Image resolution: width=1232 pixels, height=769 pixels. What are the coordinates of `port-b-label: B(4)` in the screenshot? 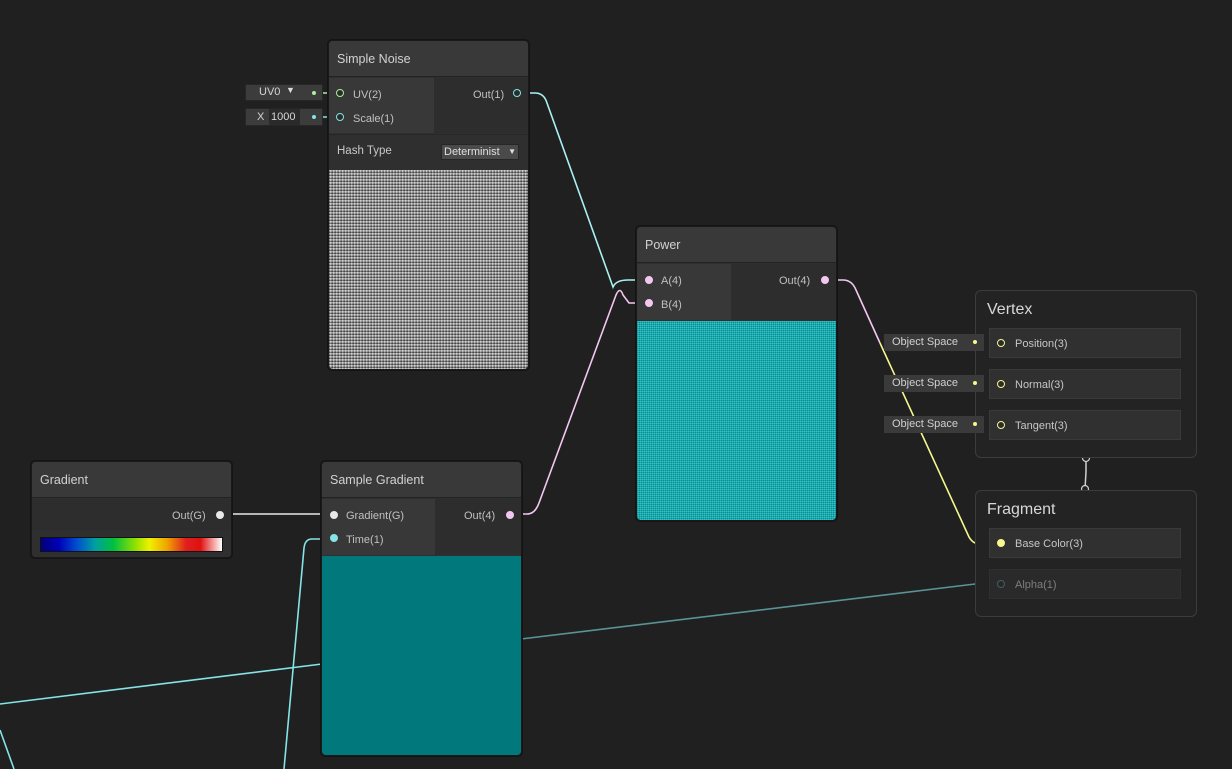 It's located at (671, 305).